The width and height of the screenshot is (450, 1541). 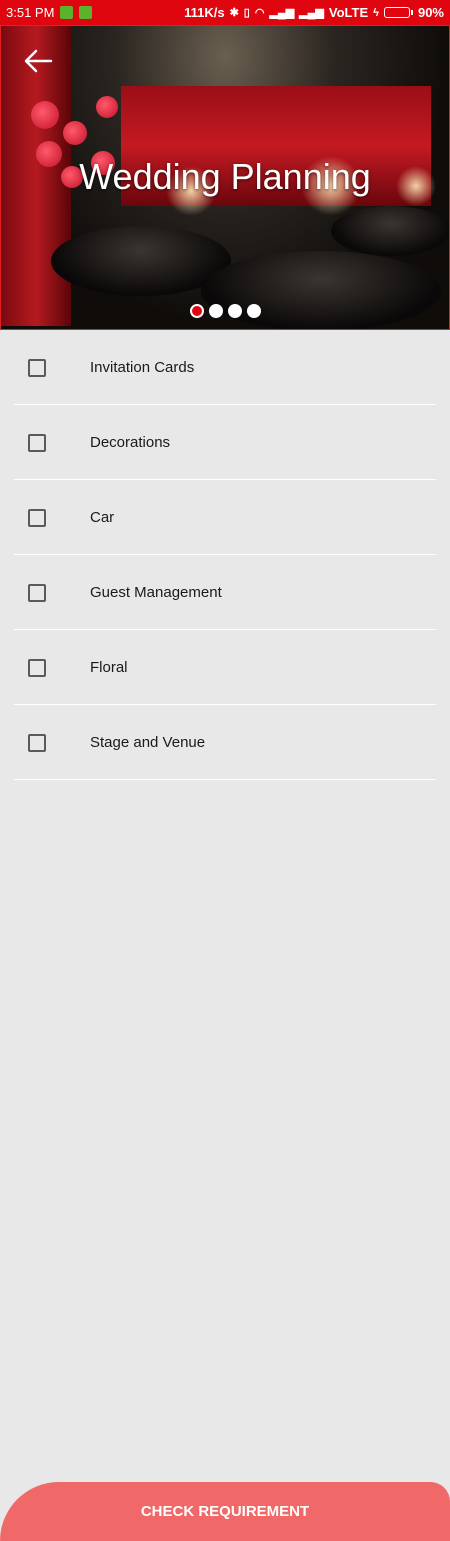 I want to click on list-item: Invitation Cards, so click(x=225, y=367).